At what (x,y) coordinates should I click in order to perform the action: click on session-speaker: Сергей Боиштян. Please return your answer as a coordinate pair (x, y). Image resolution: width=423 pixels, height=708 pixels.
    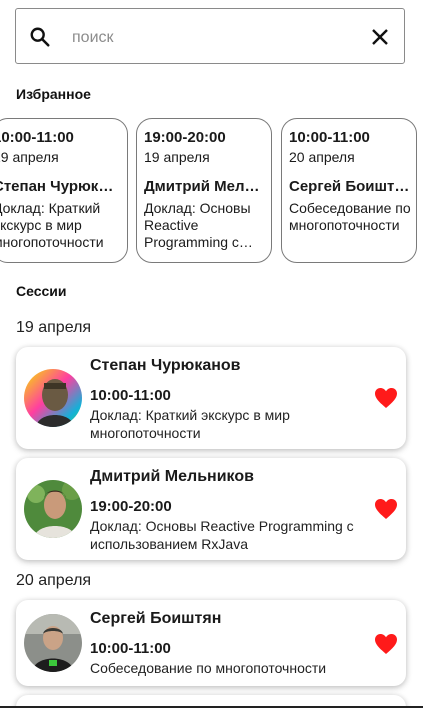
    Looking at the image, I should click on (156, 618).